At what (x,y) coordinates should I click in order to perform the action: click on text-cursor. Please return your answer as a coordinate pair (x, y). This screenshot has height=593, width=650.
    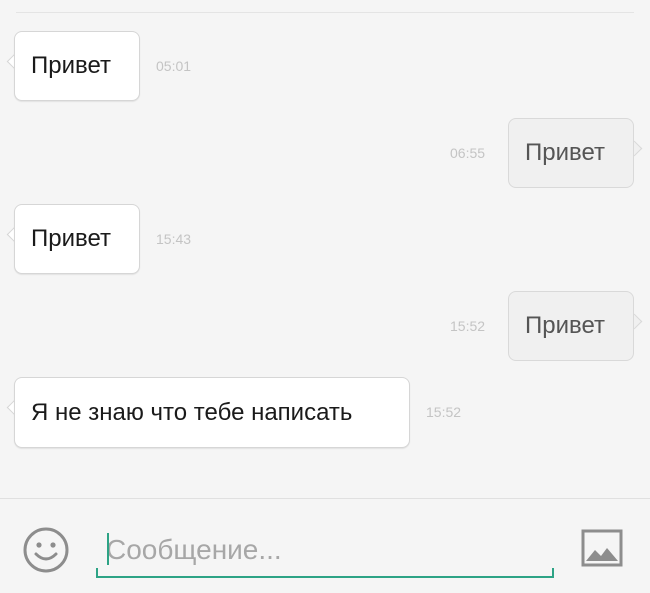
    Looking at the image, I should click on (108, 549).